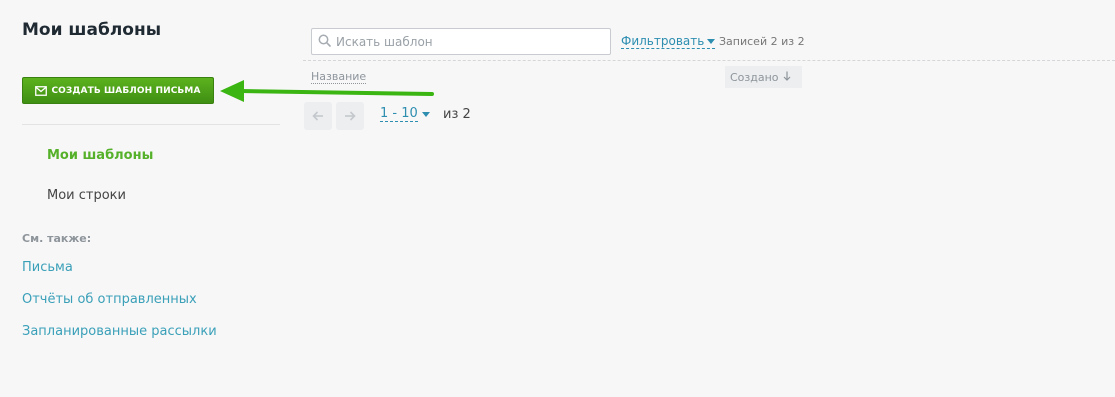 The width and height of the screenshot is (1115, 397). I want to click on page-title: Мои шаблоны, so click(92, 30).